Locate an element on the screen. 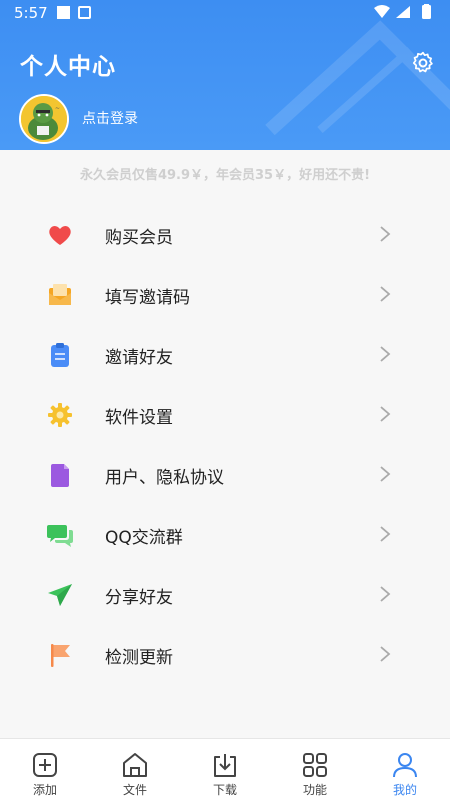 Image resolution: width=450 pixels, height=800 pixels. settings-gear-icon is located at coordinates (423, 63).